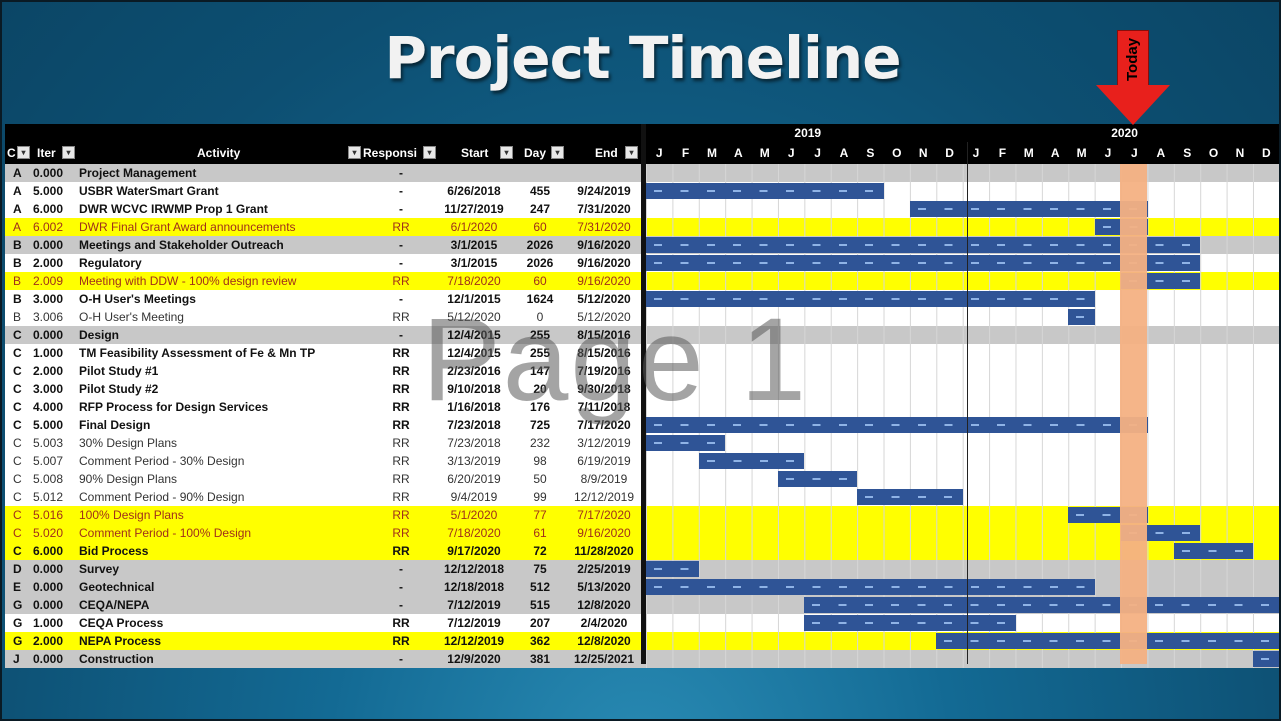 This screenshot has height=721, width=1281. Describe the element at coordinates (224, 443) in the screenshot. I see `cell-activity: 30% Design Plans` at that location.